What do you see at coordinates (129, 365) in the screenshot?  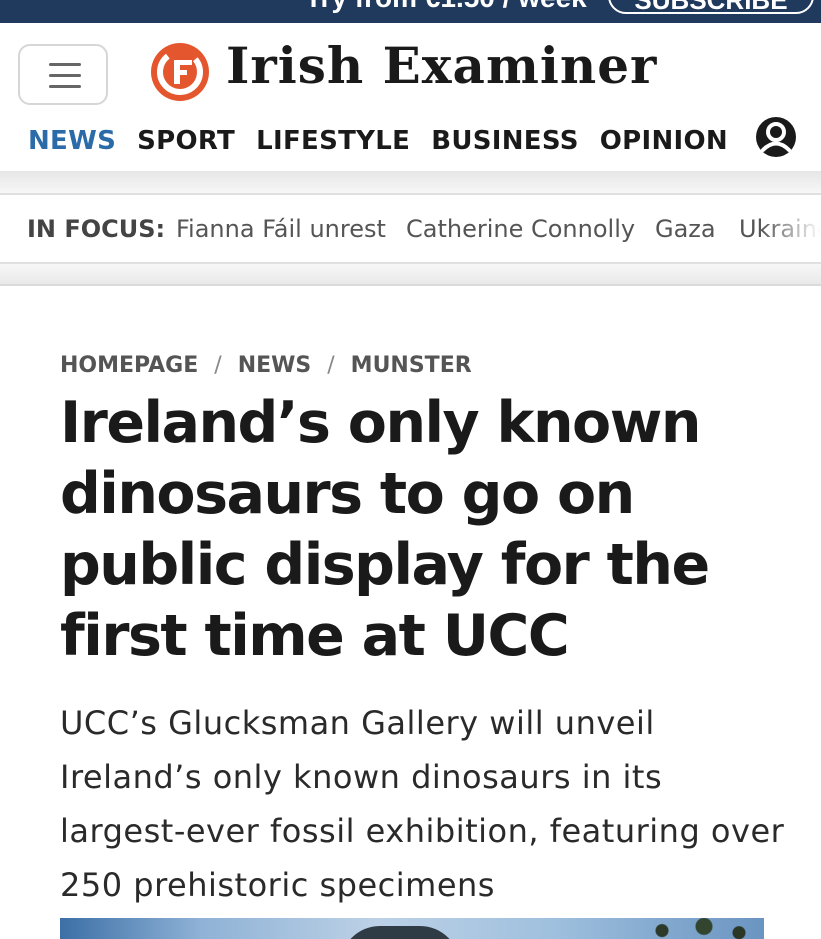 I see `breadcrumb-homepage: HOMEPAGE` at bounding box center [129, 365].